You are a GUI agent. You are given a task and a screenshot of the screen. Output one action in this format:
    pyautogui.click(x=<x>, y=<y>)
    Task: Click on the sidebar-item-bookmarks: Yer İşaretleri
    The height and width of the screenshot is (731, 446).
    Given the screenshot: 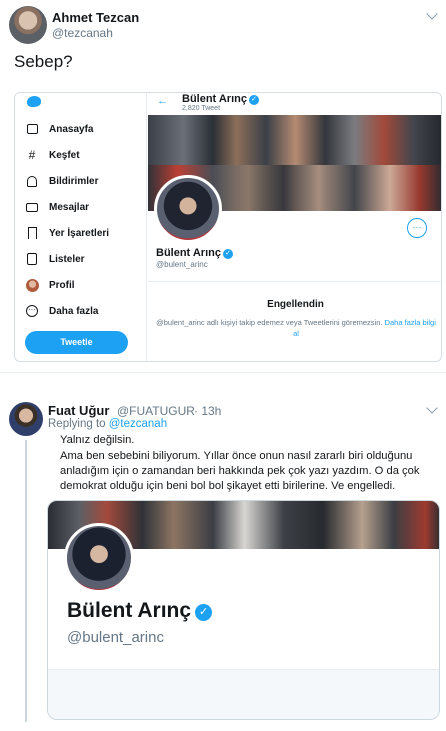 What is the action you would take?
    pyautogui.click(x=67, y=233)
    